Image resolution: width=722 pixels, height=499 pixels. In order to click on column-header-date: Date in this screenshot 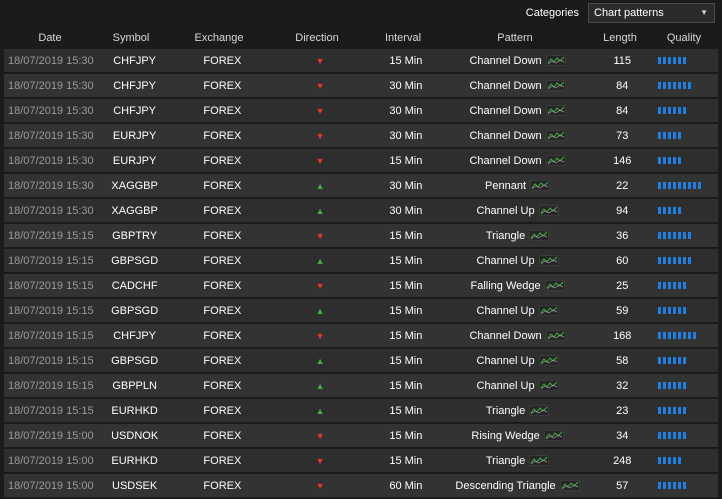, I will do `click(50, 38)`.